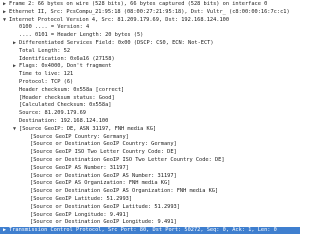 The image size is (320, 242). I want to click on tree-row: Time to live: 121, so click(150, 74).